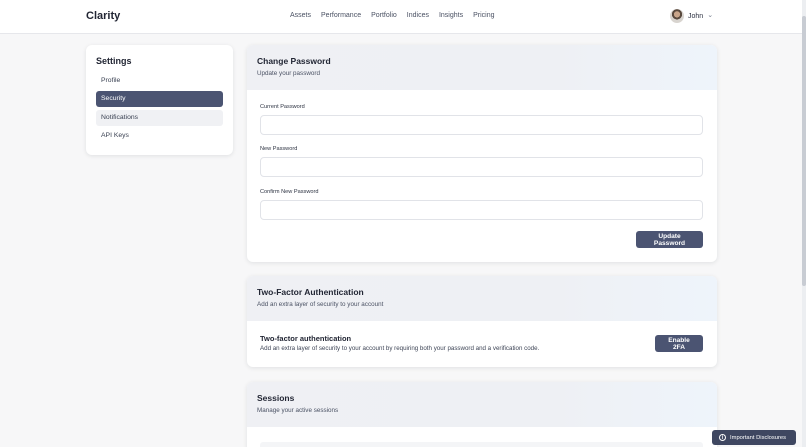  Describe the element at coordinates (483, 15) in the screenshot. I see `nav-item-pricing: Pricing` at that location.